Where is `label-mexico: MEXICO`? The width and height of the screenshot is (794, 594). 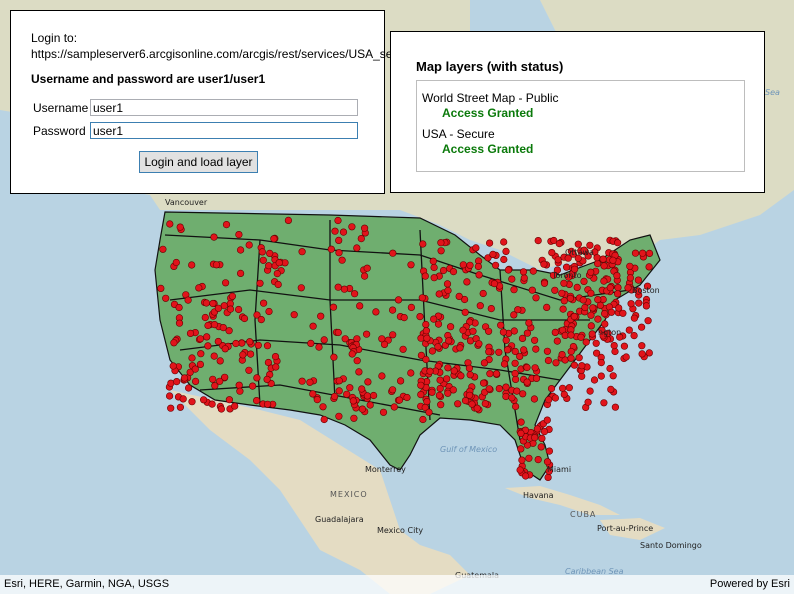
label-mexico: MEXICO is located at coordinates (349, 494).